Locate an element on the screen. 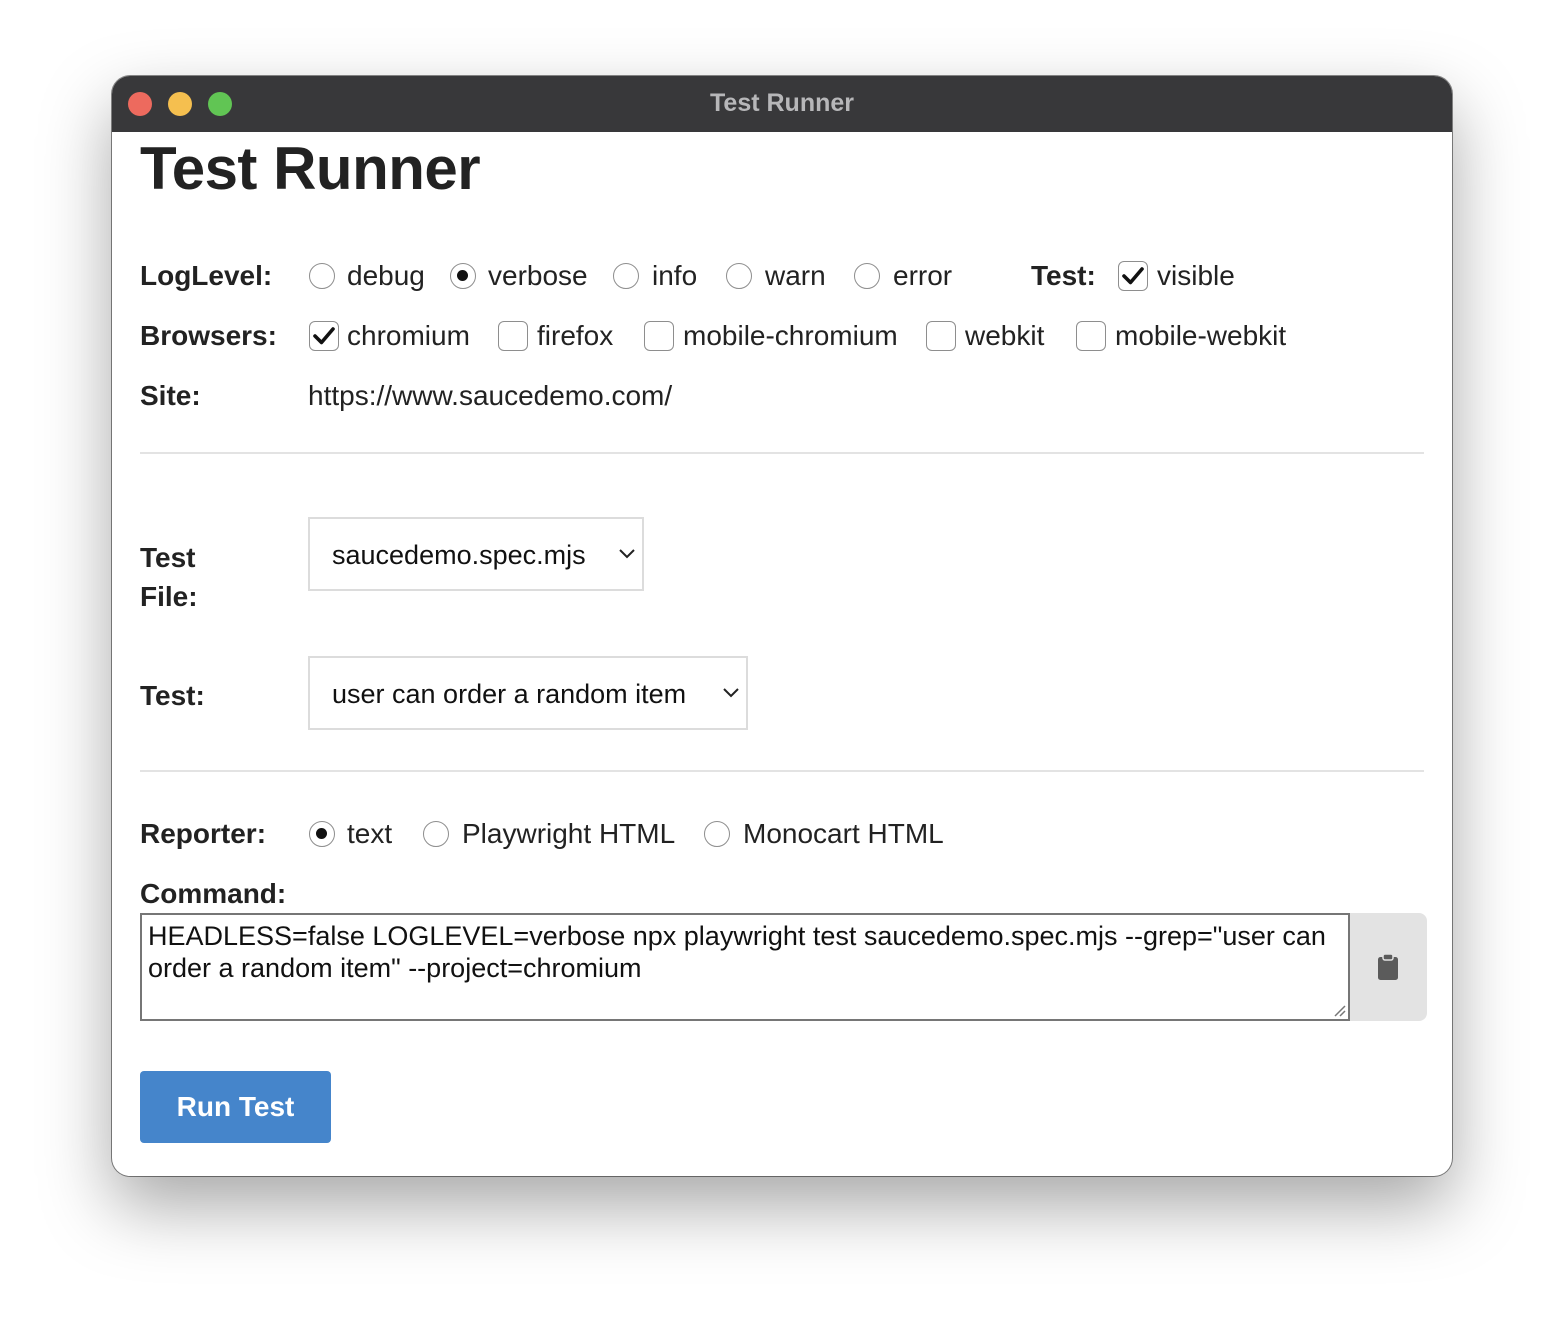 The height and width of the screenshot is (1324, 1564). command-label: Command: is located at coordinates (213, 893).